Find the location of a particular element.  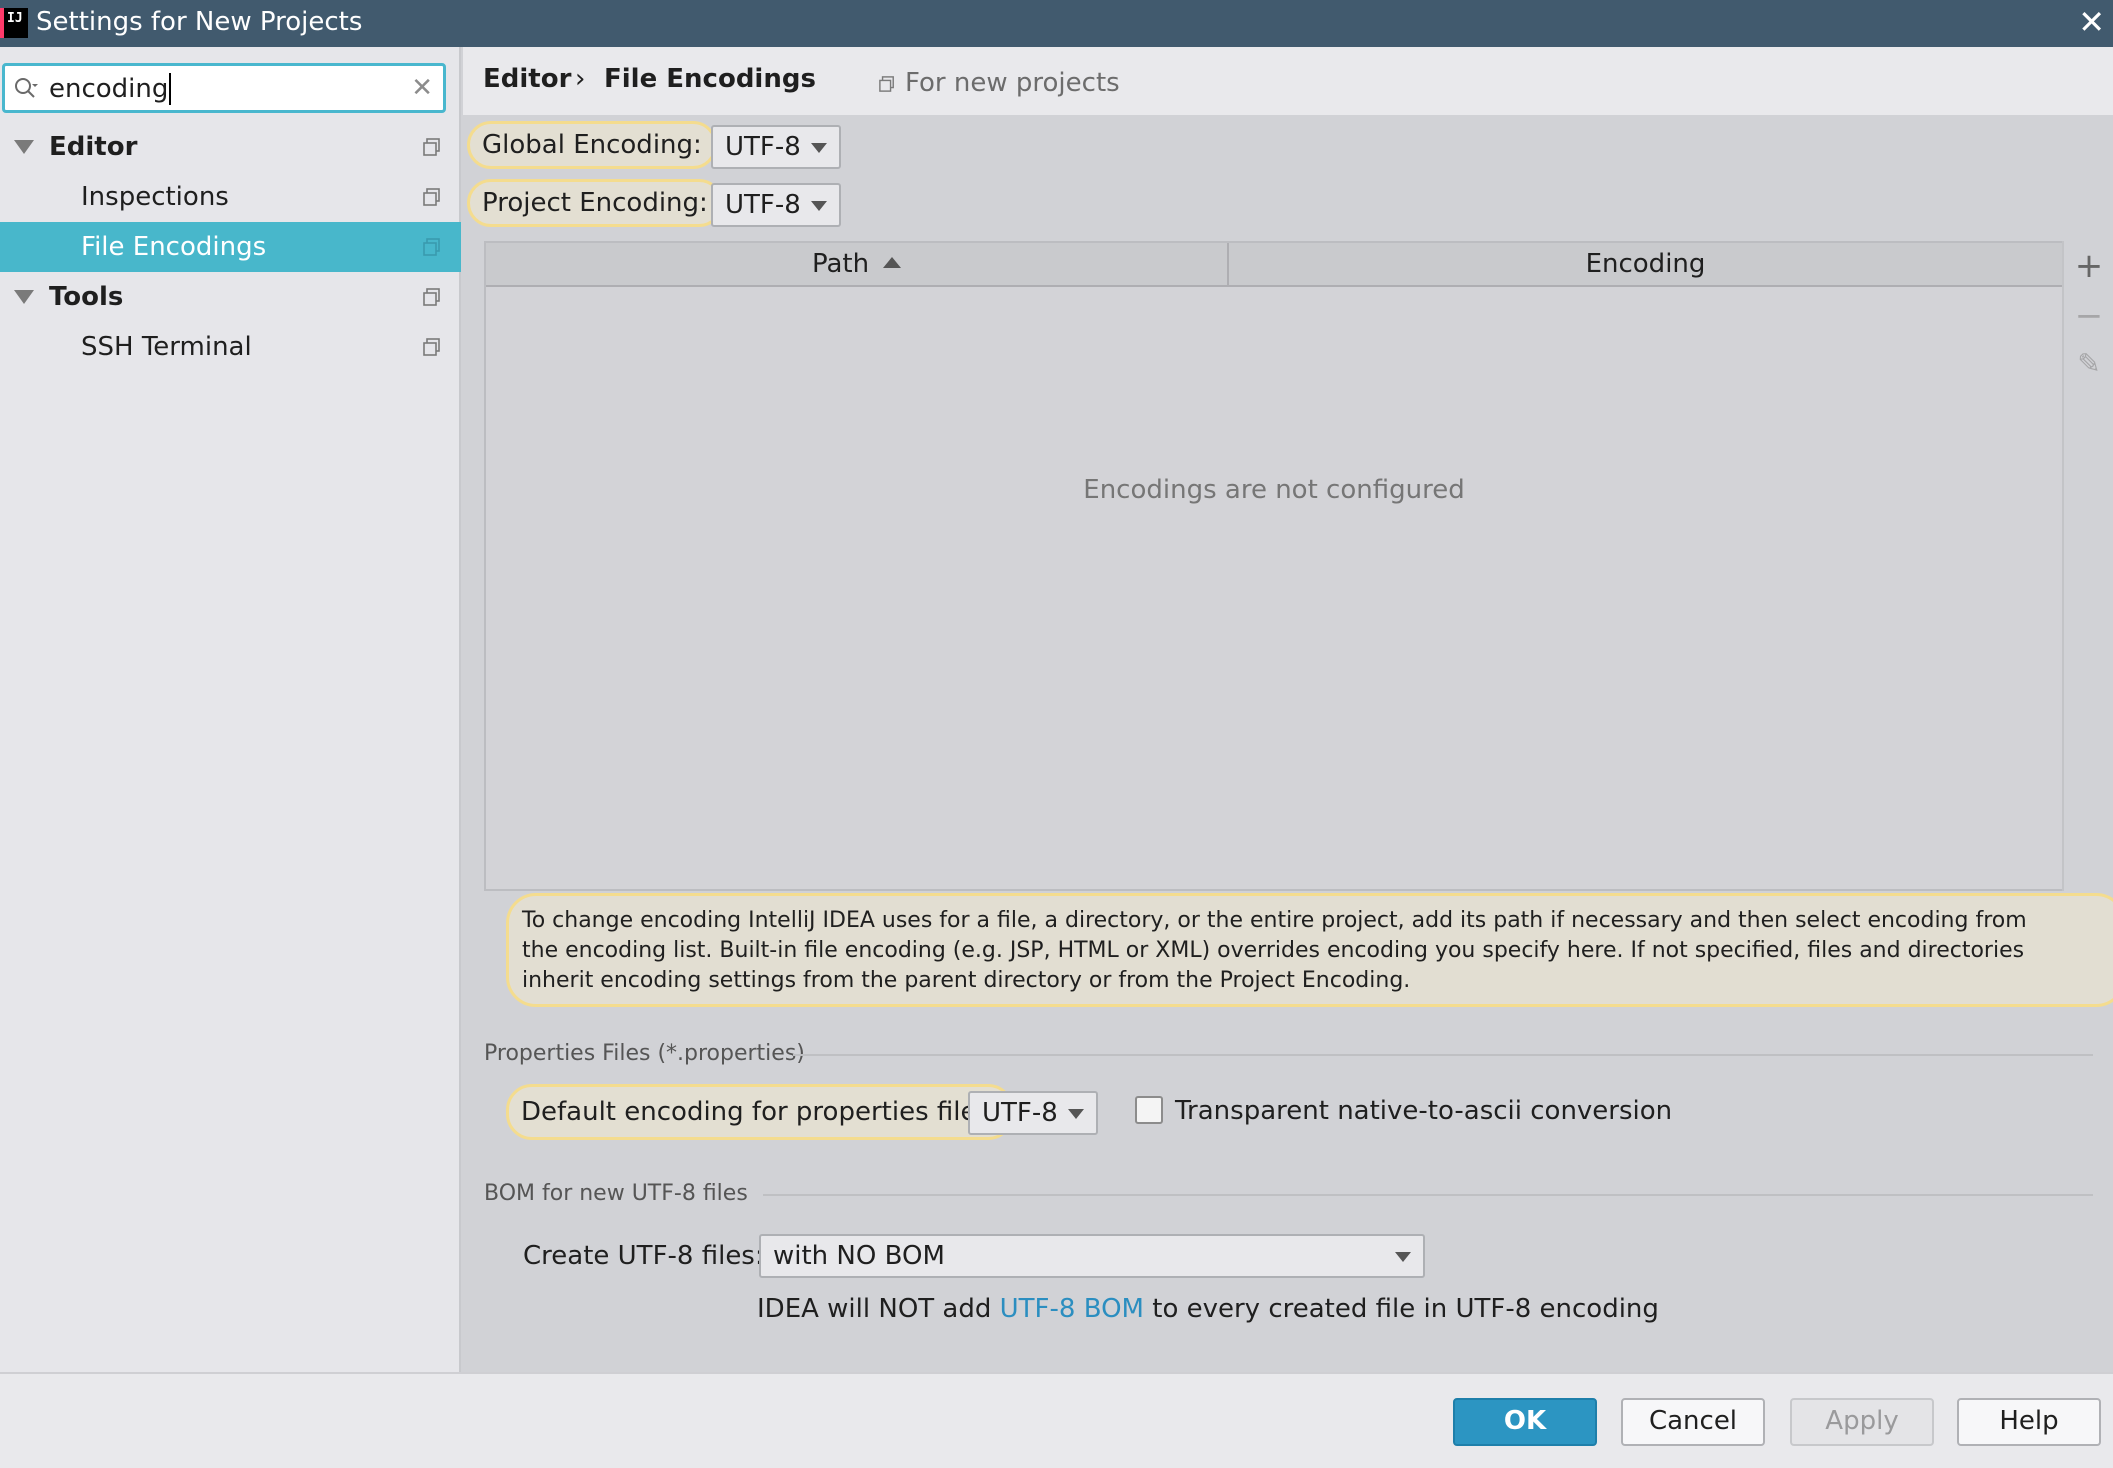

sidebar-item-label: Inspections is located at coordinates (155, 197).